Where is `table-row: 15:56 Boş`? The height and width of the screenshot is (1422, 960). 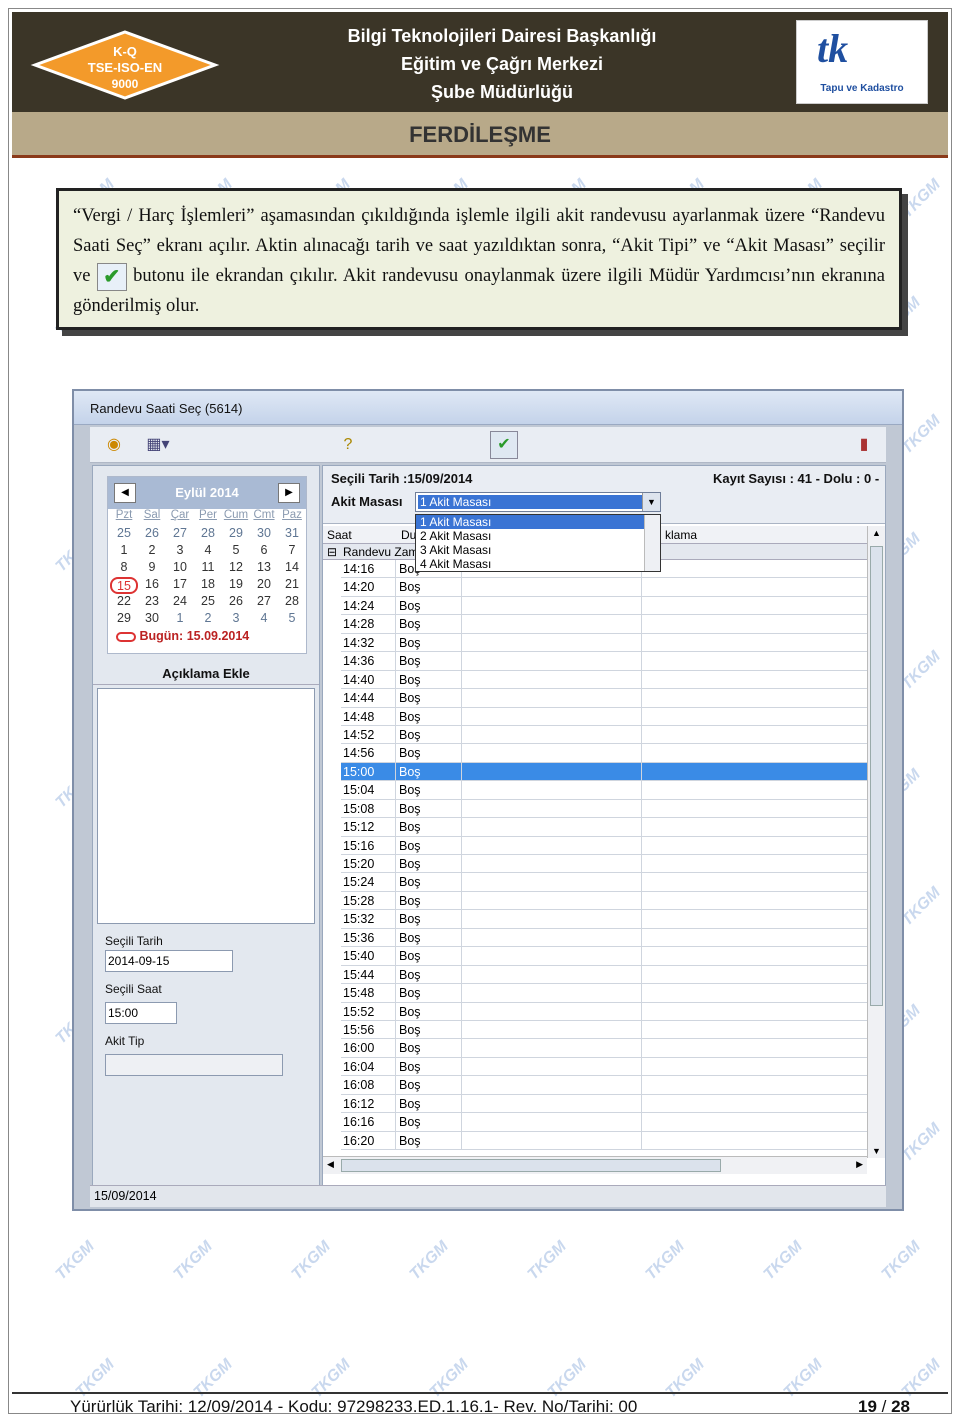
table-row: 15:56 Boş is located at coordinates (605, 1030).